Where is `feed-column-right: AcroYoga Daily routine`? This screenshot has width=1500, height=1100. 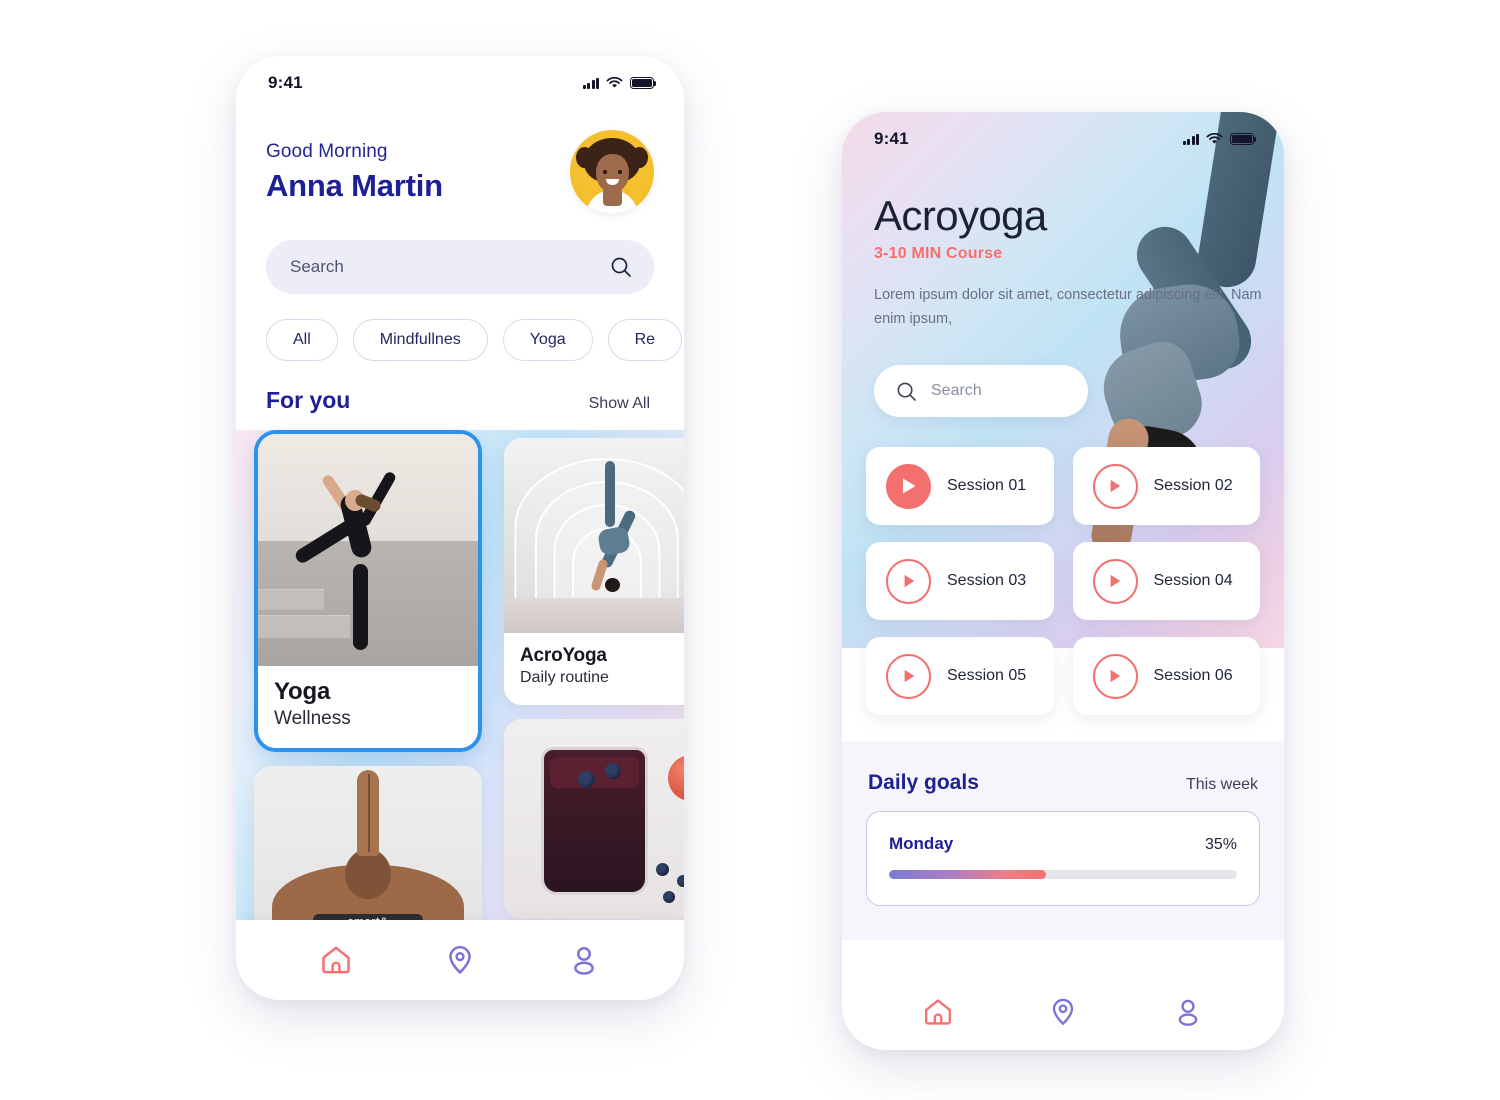
feed-column-right: AcroYoga Daily routine is located at coordinates (594, 678).